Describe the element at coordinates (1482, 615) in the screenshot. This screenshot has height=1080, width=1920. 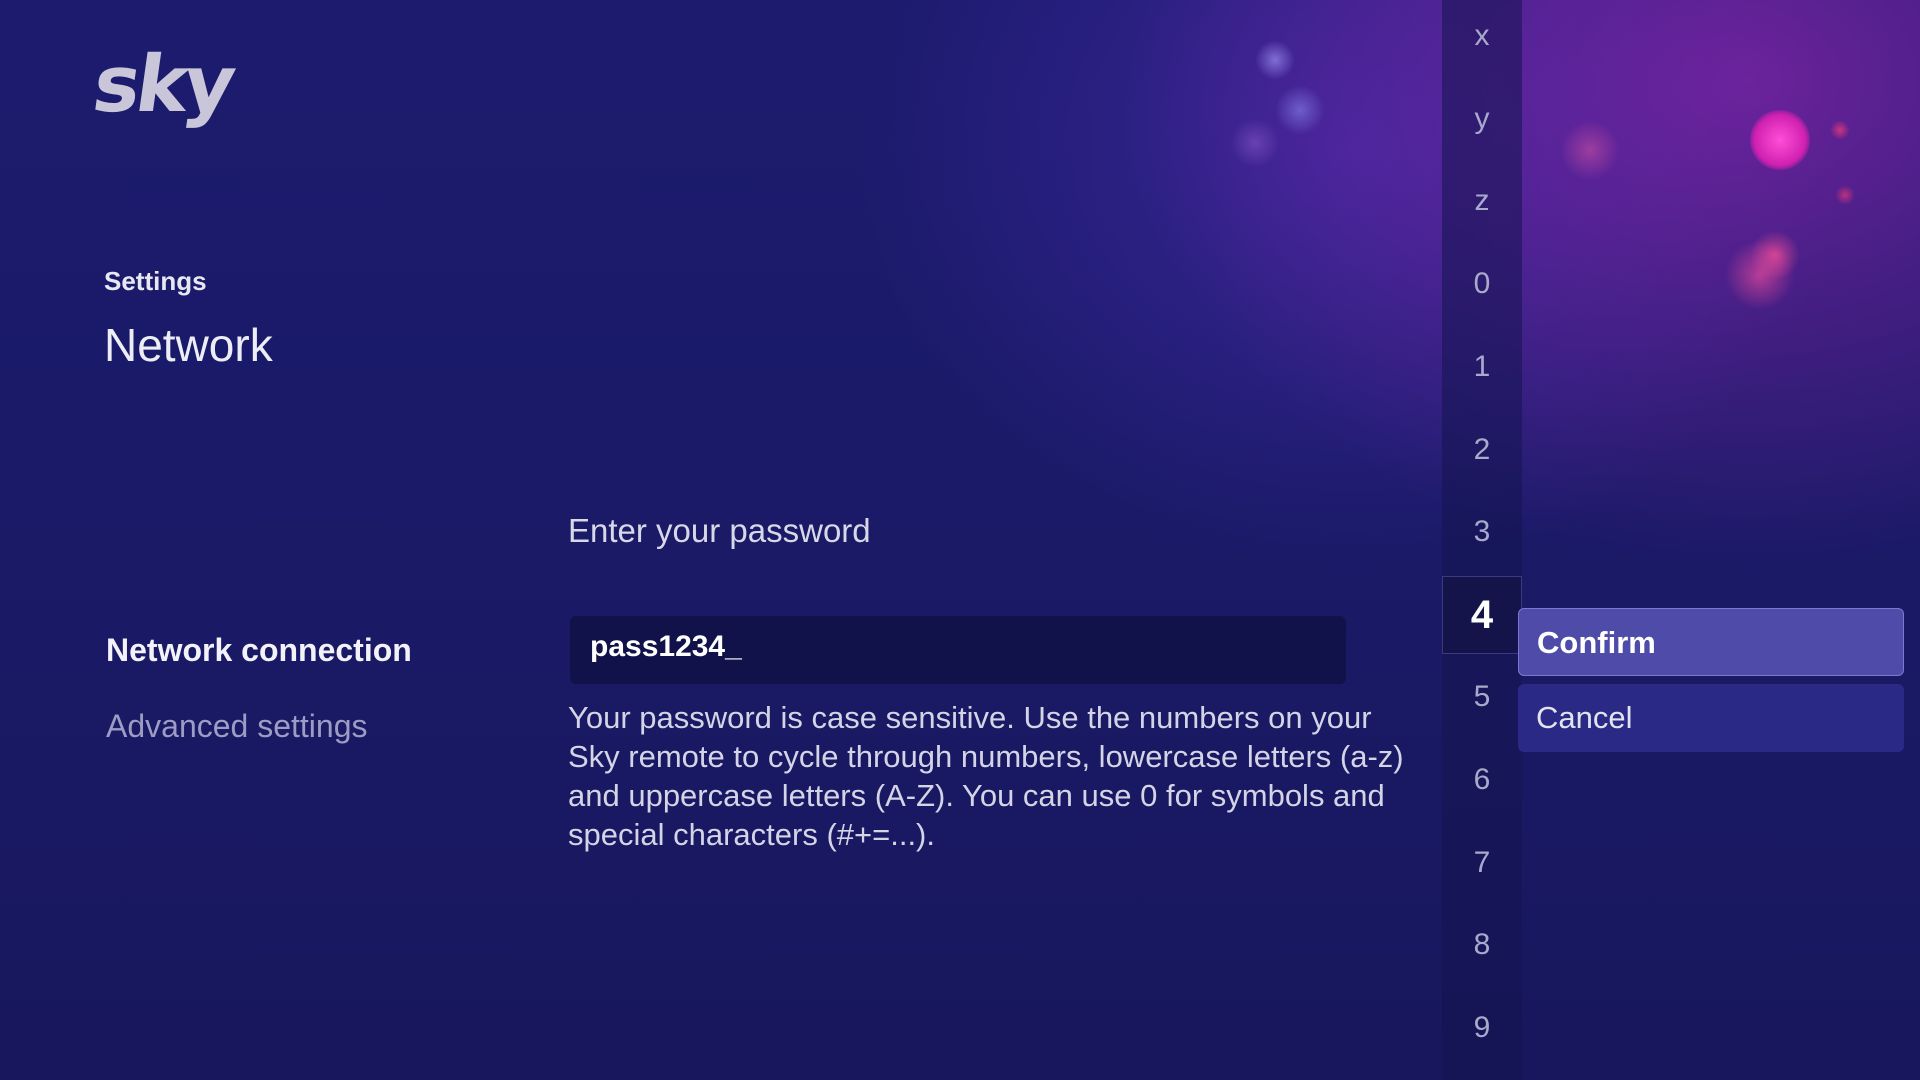
I see `keypad-key-4-selected: 4` at that location.